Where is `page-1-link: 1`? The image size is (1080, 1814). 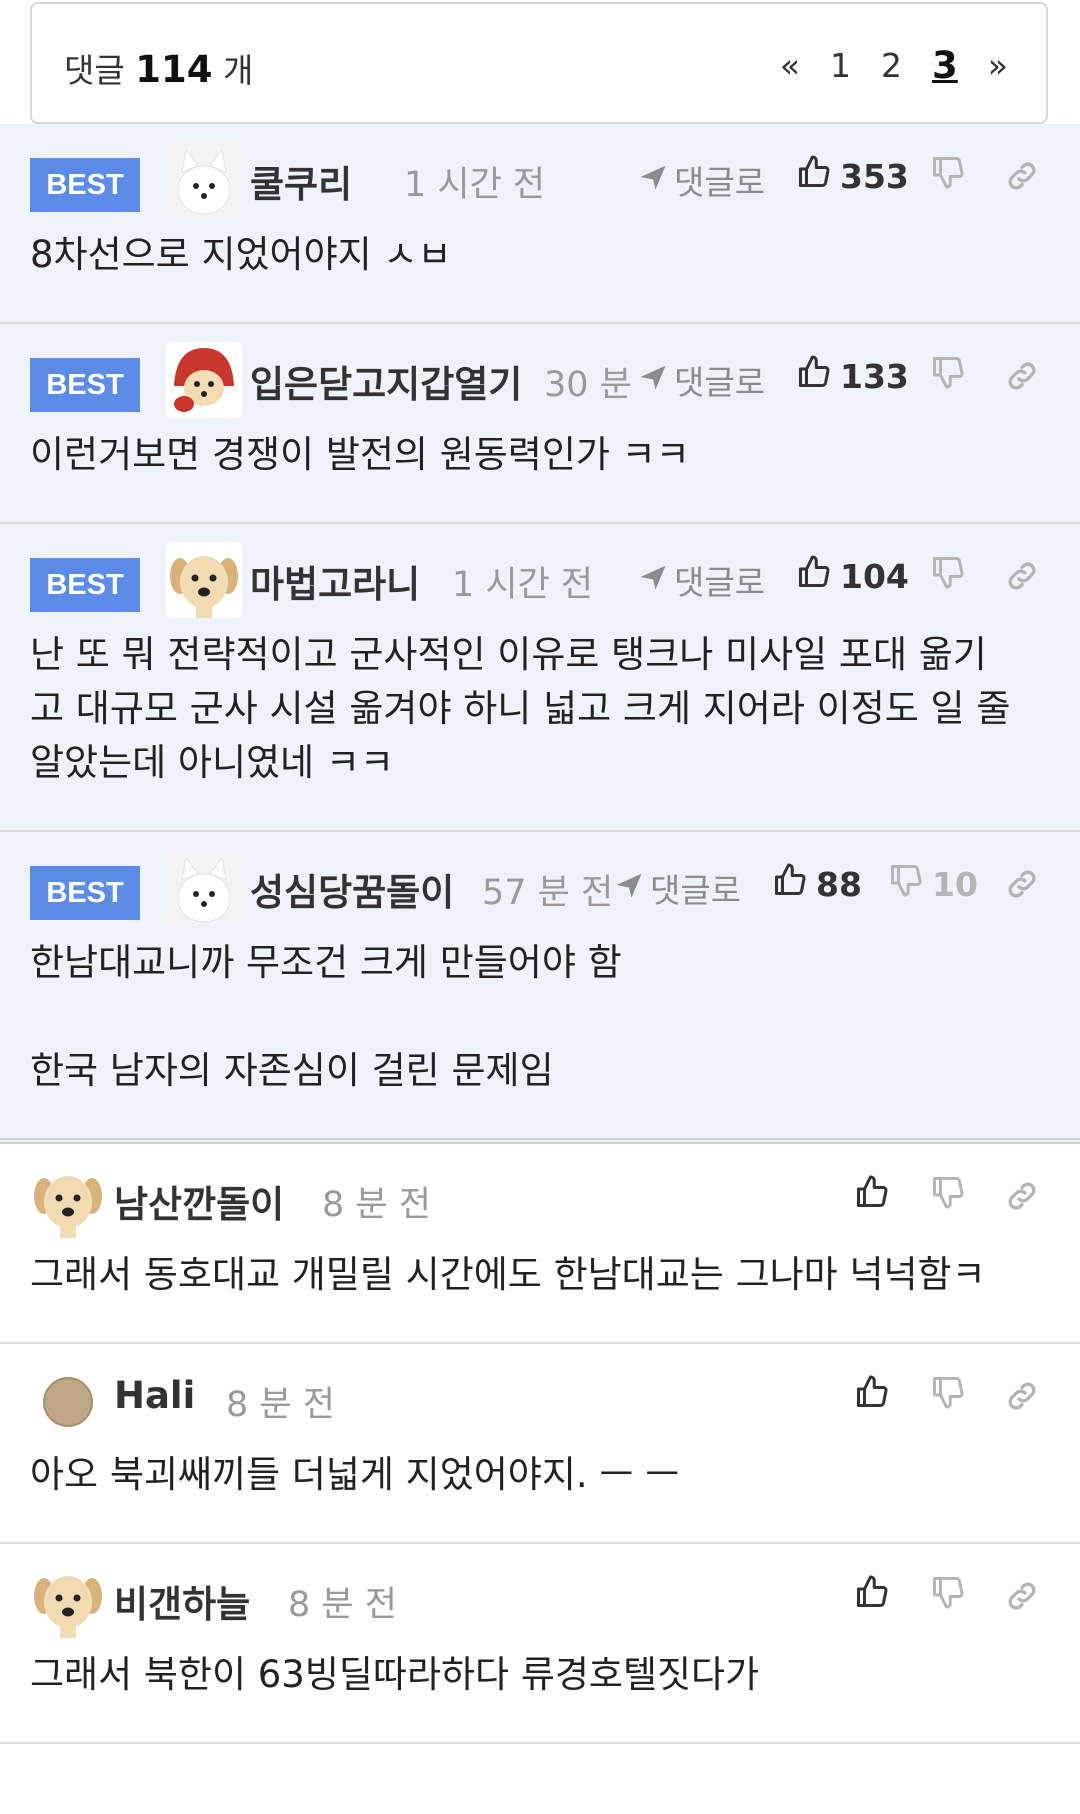 page-1-link: 1 is located at coordinates (840, 65).